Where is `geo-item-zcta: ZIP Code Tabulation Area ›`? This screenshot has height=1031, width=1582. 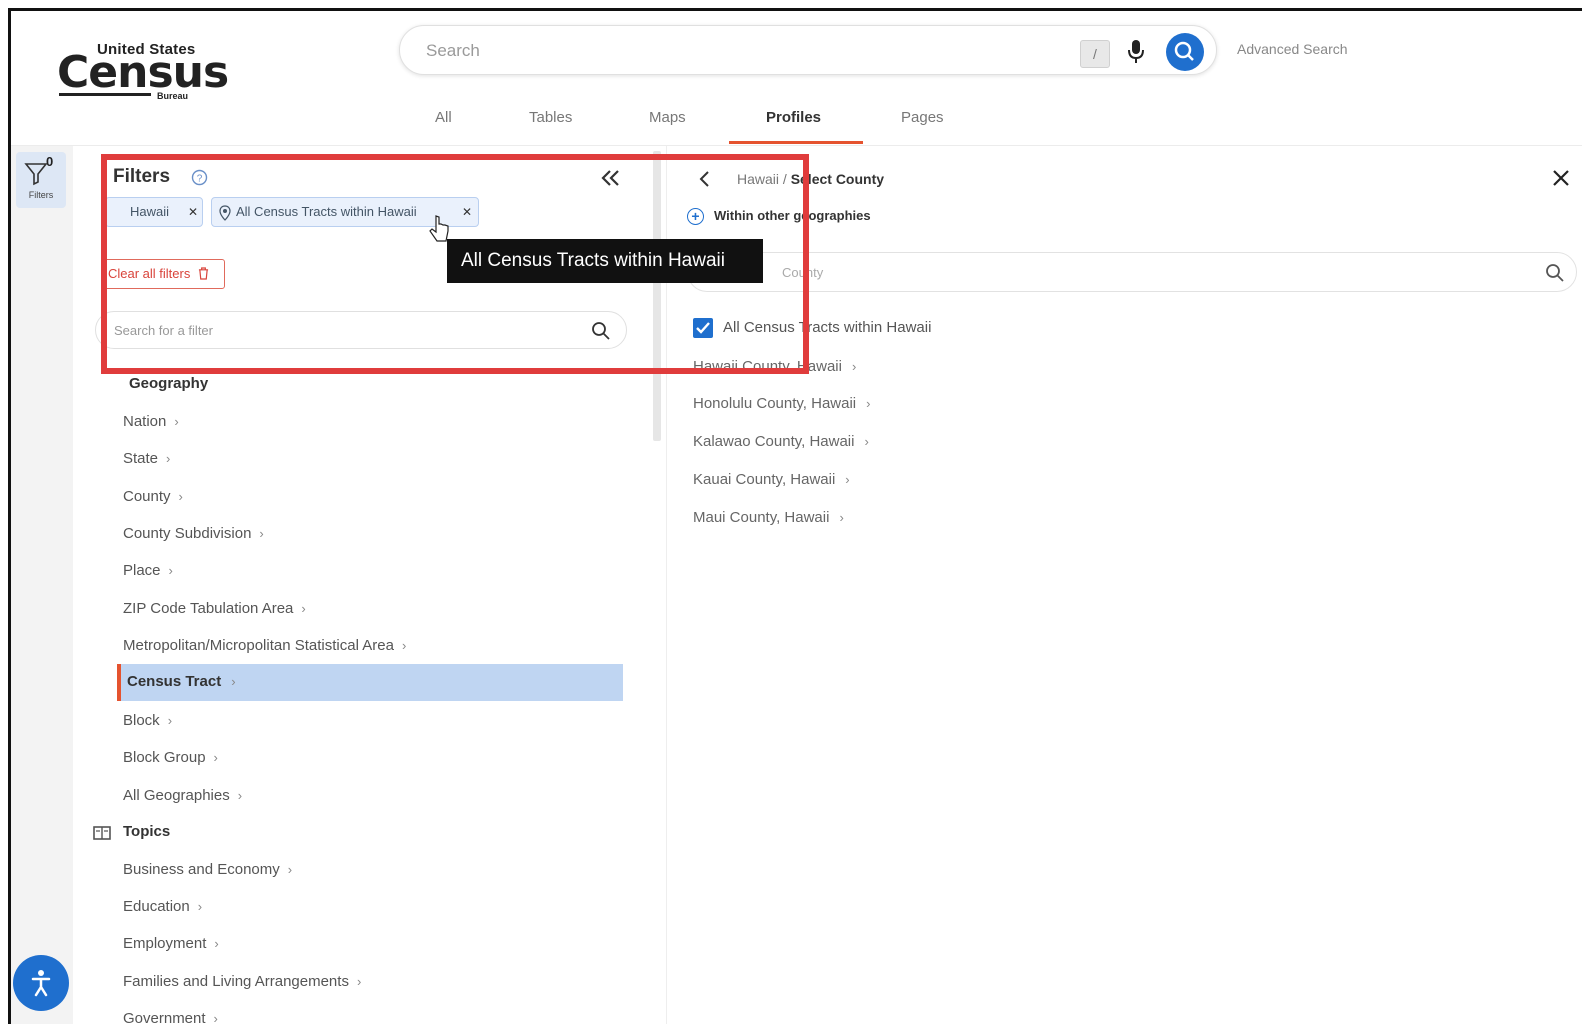 geo-item-zcta: ZIP Code Tabulation Area › is located at coordinates (214, 608).